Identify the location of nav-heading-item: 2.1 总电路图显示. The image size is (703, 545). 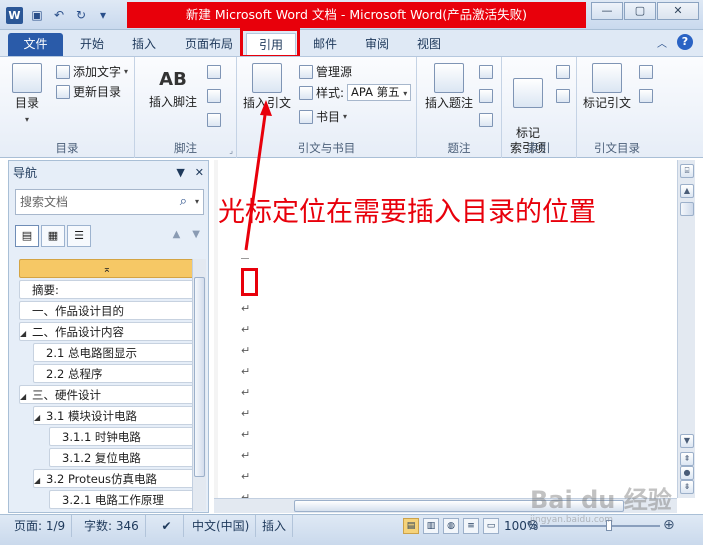
(114, 352).